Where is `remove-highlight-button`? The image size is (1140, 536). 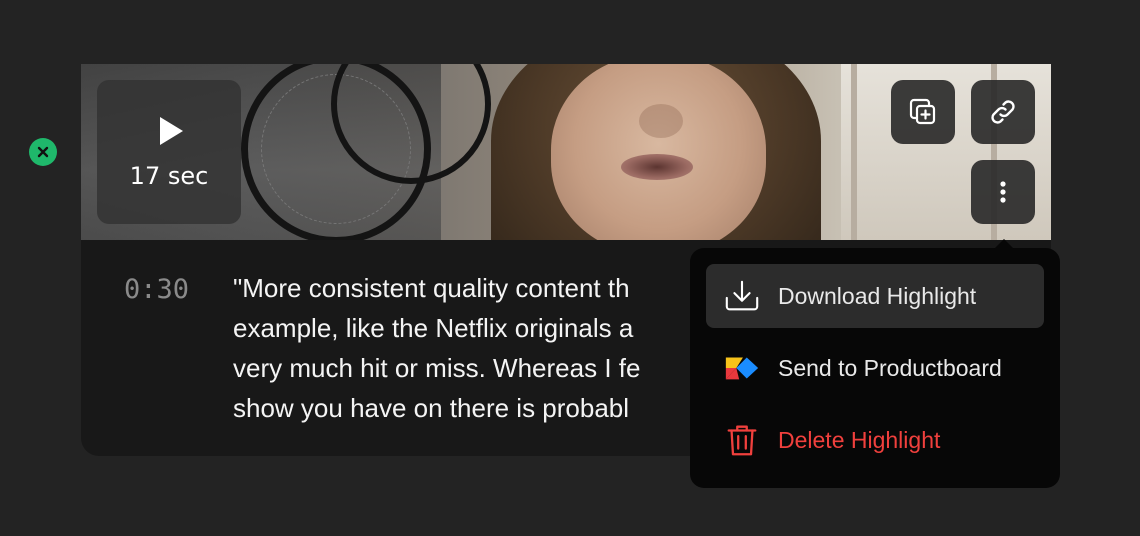
remove-highlight-button is located at coordinates (43, 152).